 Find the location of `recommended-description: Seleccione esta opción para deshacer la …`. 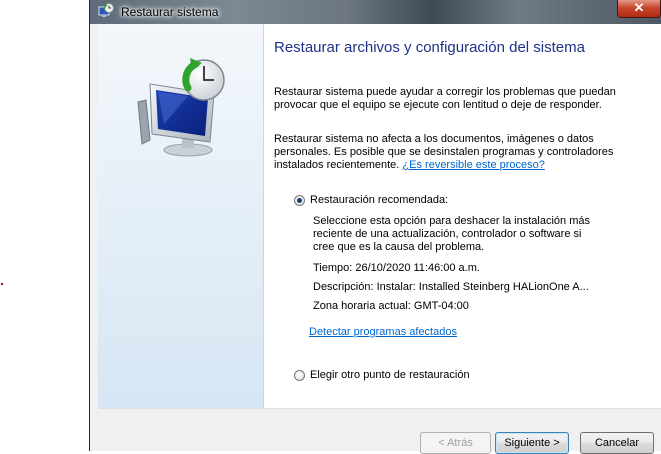

recommended-description: Seleccione esta opción para deshacer la … is located at coordinates (451, 234).